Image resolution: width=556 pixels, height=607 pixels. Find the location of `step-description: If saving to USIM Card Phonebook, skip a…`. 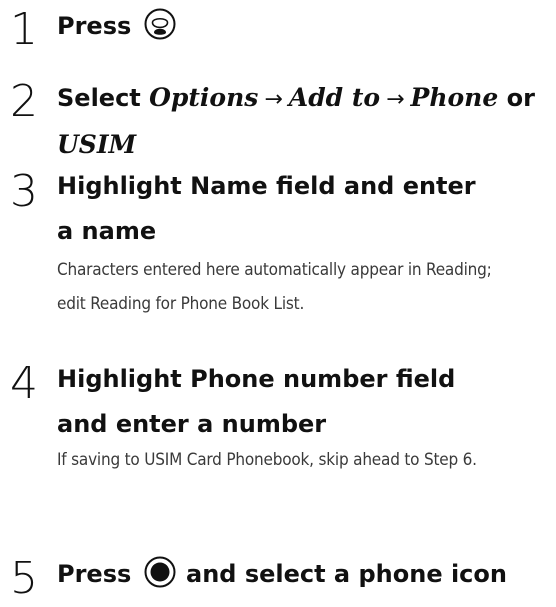

step-description: If saving to USIM Card Phonebook, skip a… is located at coordinates (267, 460).